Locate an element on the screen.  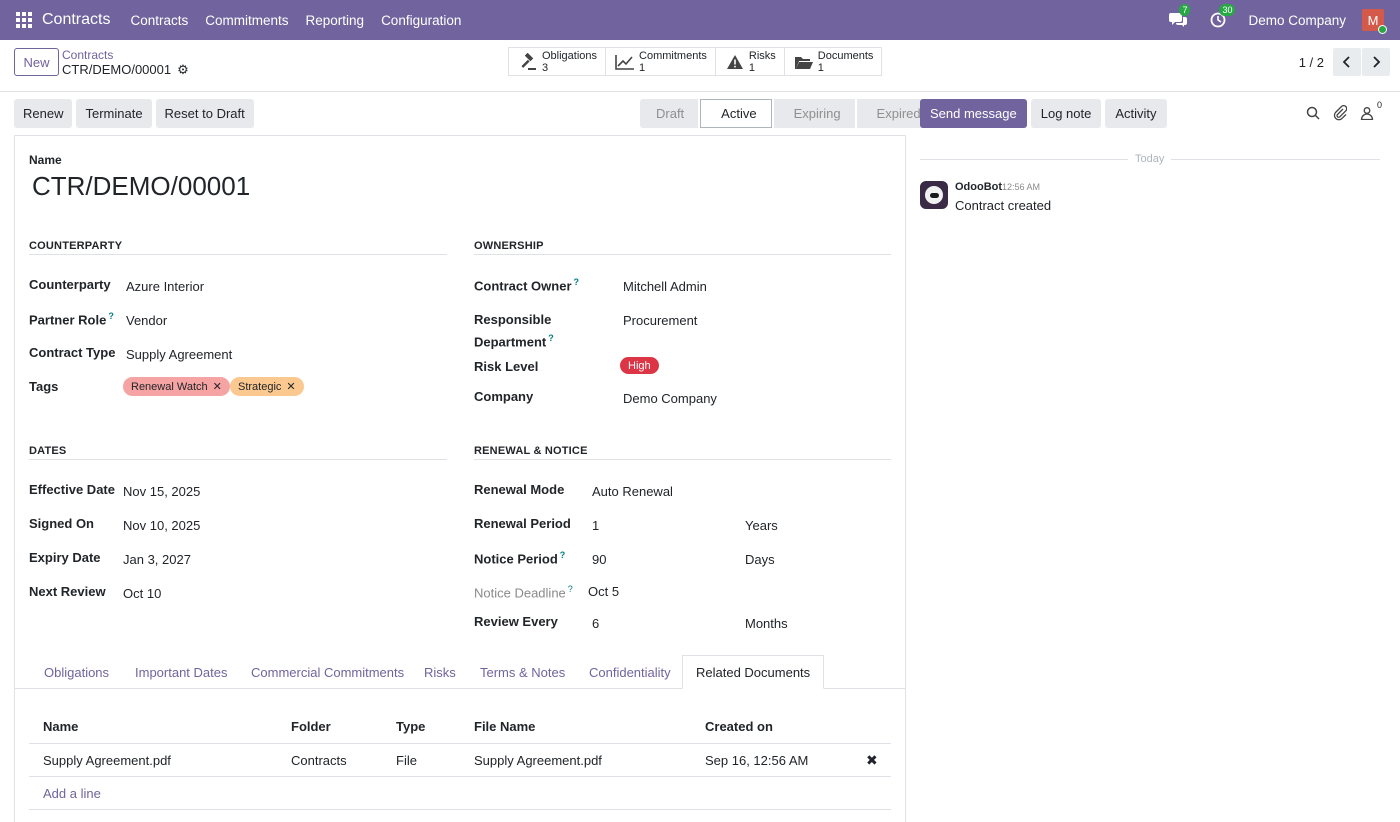
menu-reporting: Reporting is located at coordinates (335, 20).